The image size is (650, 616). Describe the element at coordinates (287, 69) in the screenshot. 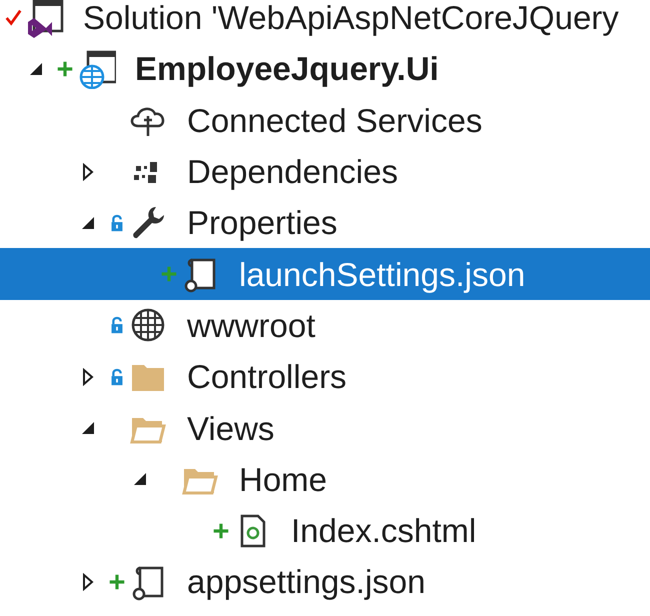

I see `node-label: EmployeeJquery.Ui` at that location.